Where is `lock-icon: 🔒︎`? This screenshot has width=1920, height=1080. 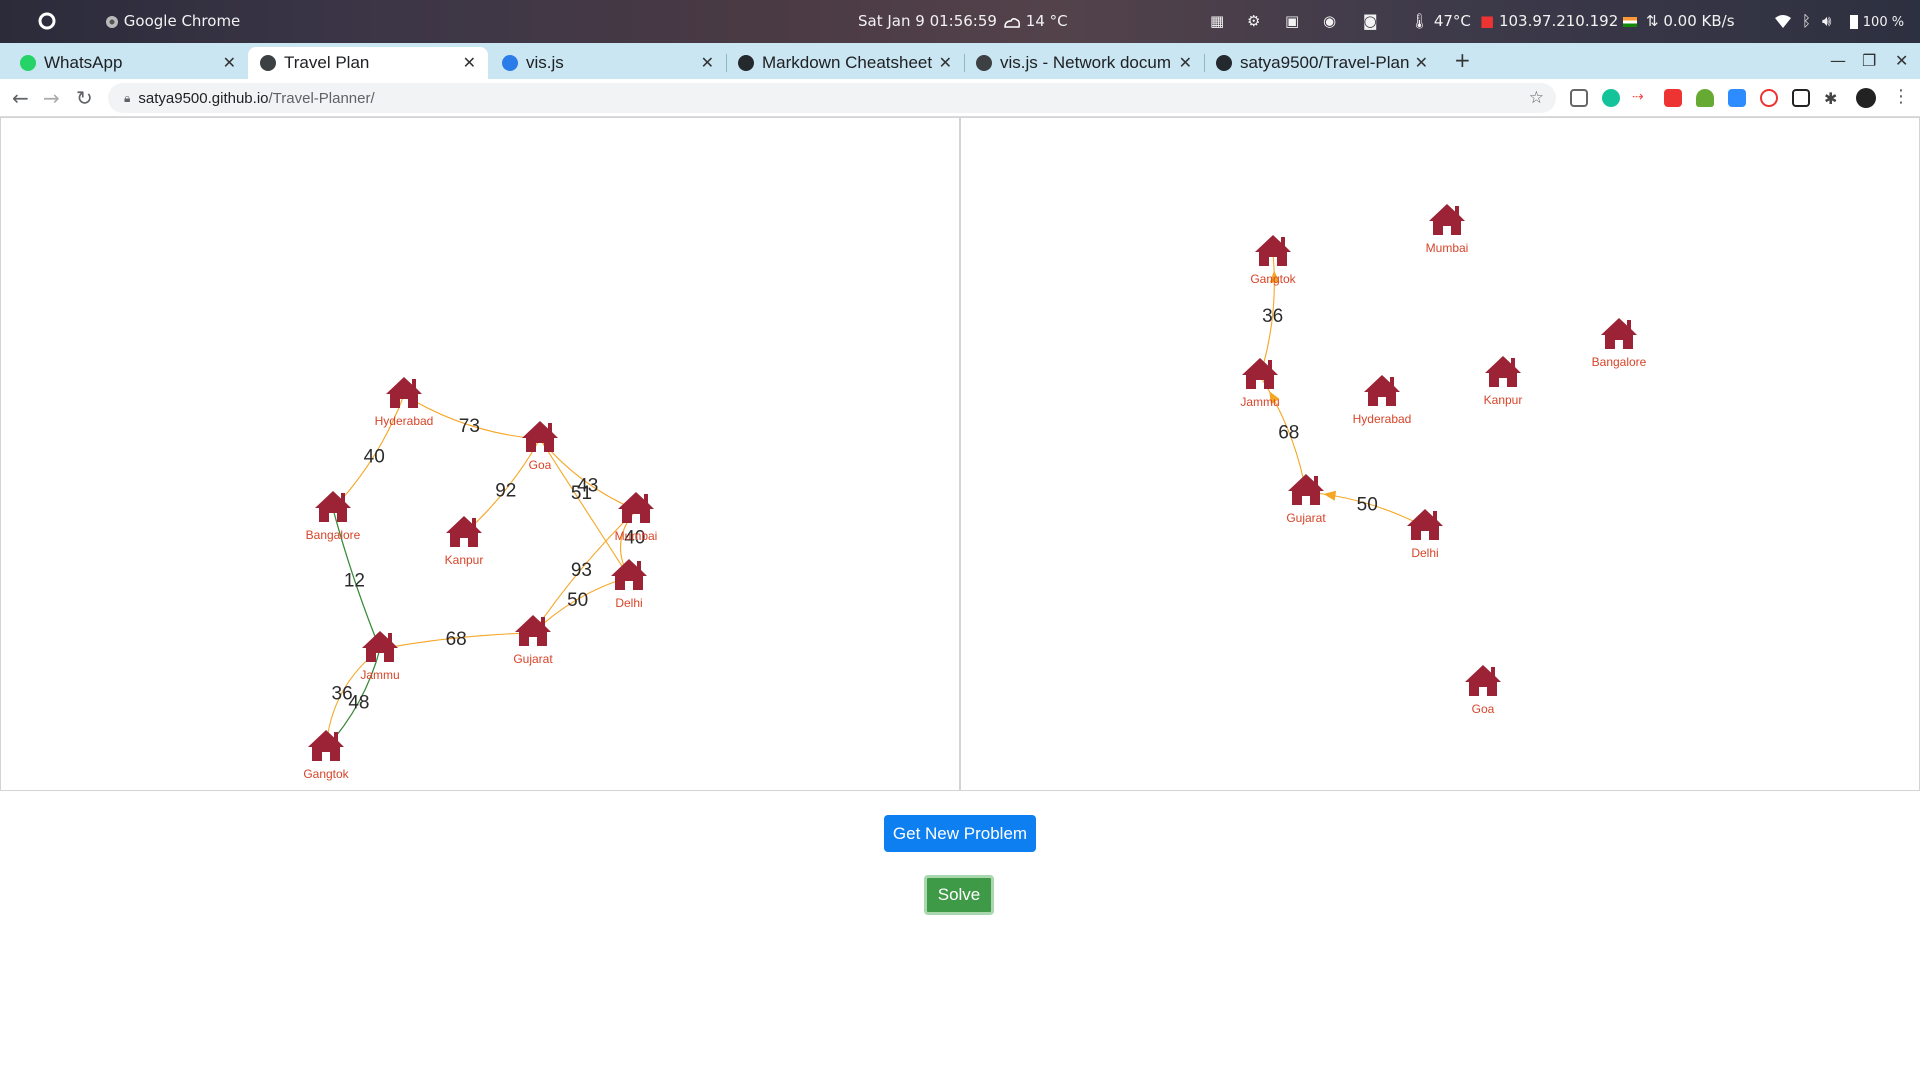
lock-icon: 🔒︎ is located at coordinates (127, 97).